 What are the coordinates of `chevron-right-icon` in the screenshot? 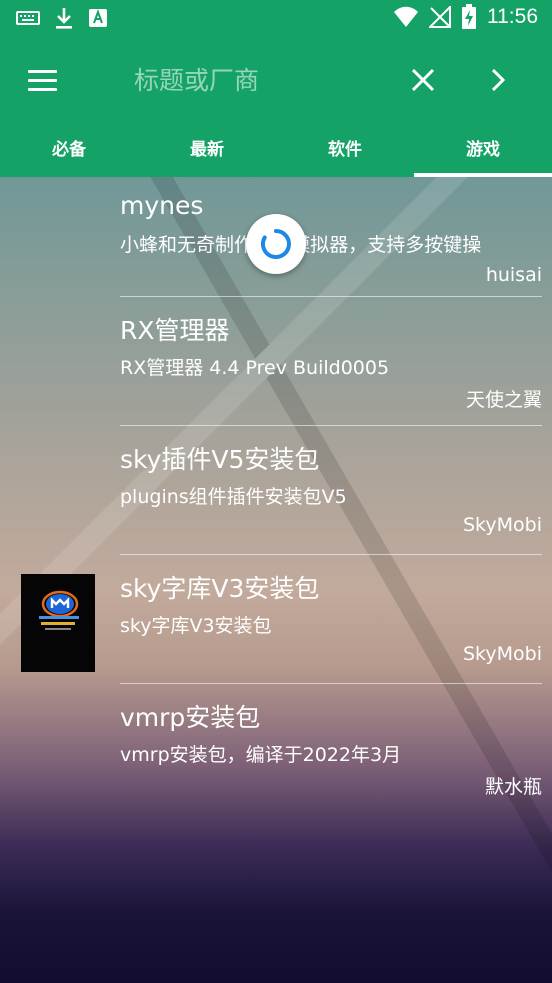 It's located at (498, 80).